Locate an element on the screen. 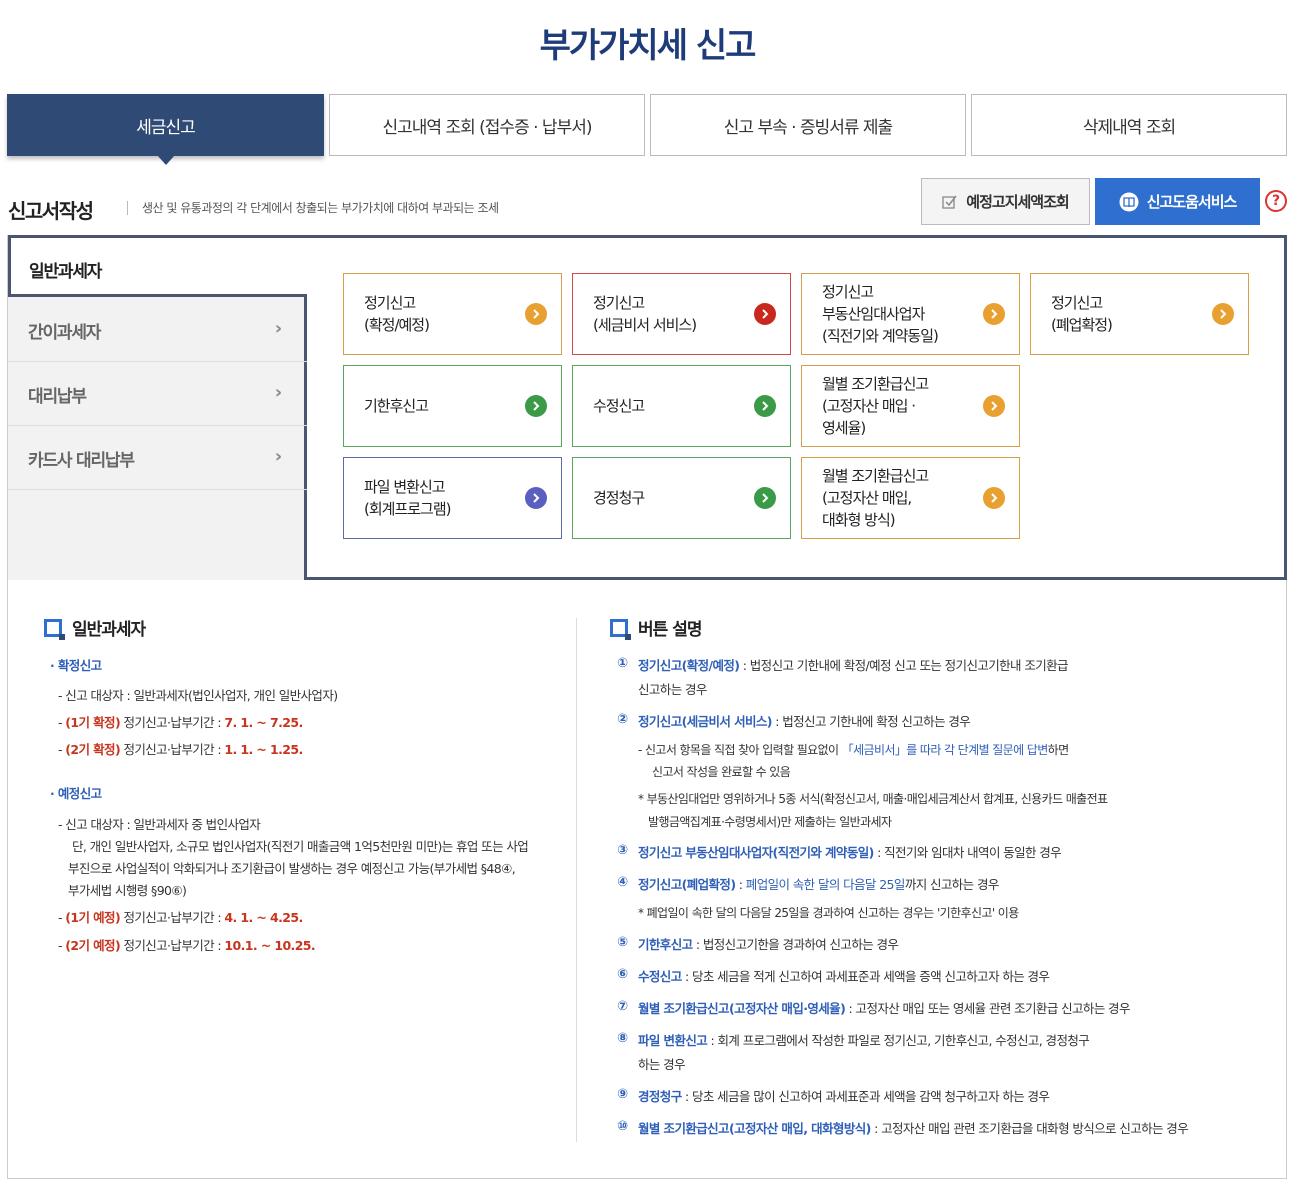 This screenshot has width=1294, height=1188. card-regular-real-estate: 정기신고부동산임대사업자 (직전기와 계약동일) is located at coordinates (910, 314).